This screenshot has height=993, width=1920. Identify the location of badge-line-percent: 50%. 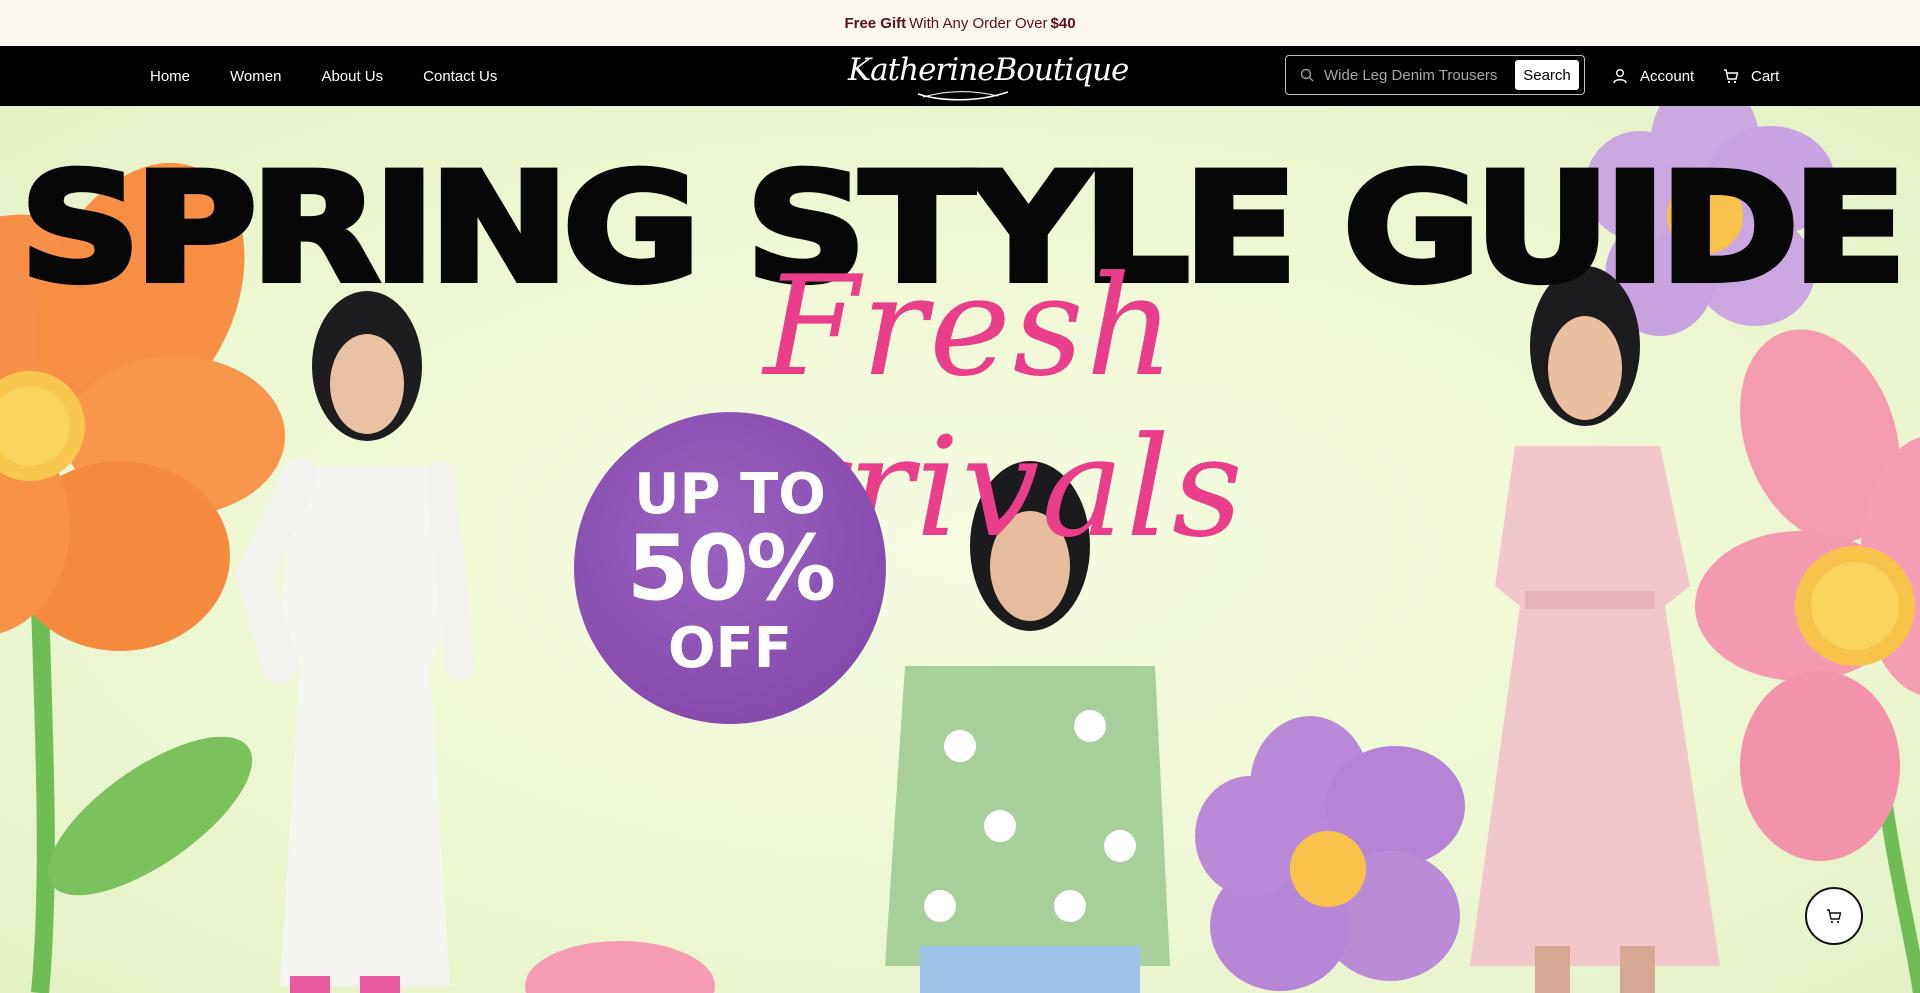
(731, 568).